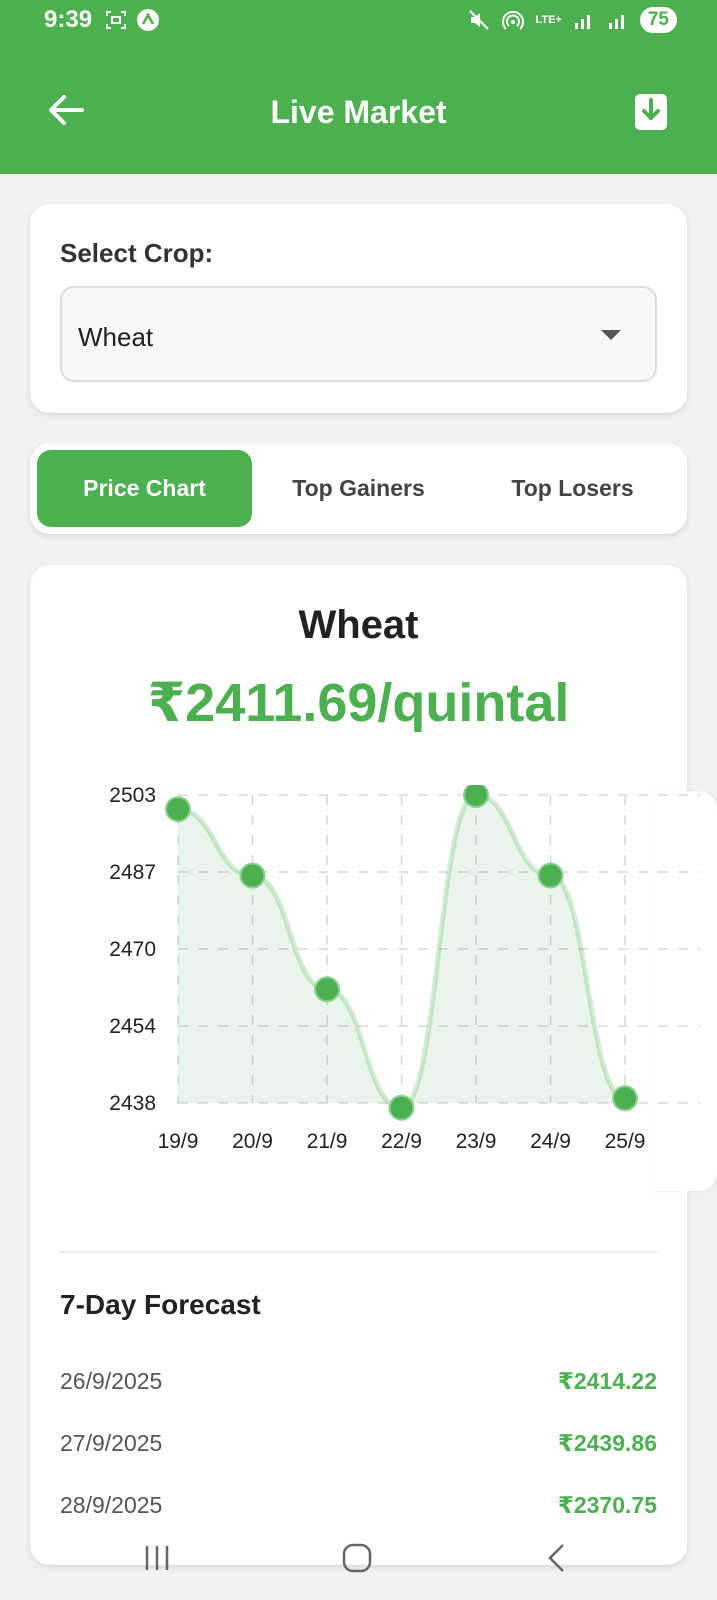  I want to click on divider, so click(358, 1252).